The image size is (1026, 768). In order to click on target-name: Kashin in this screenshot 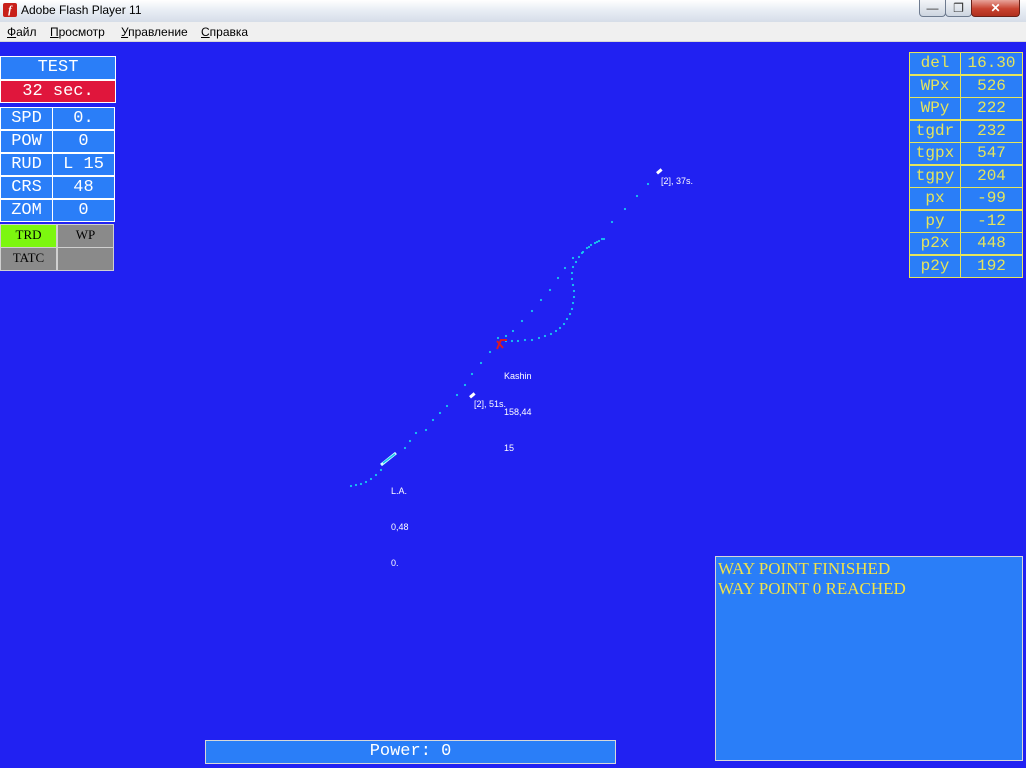, I will do `click(518, 376)`.